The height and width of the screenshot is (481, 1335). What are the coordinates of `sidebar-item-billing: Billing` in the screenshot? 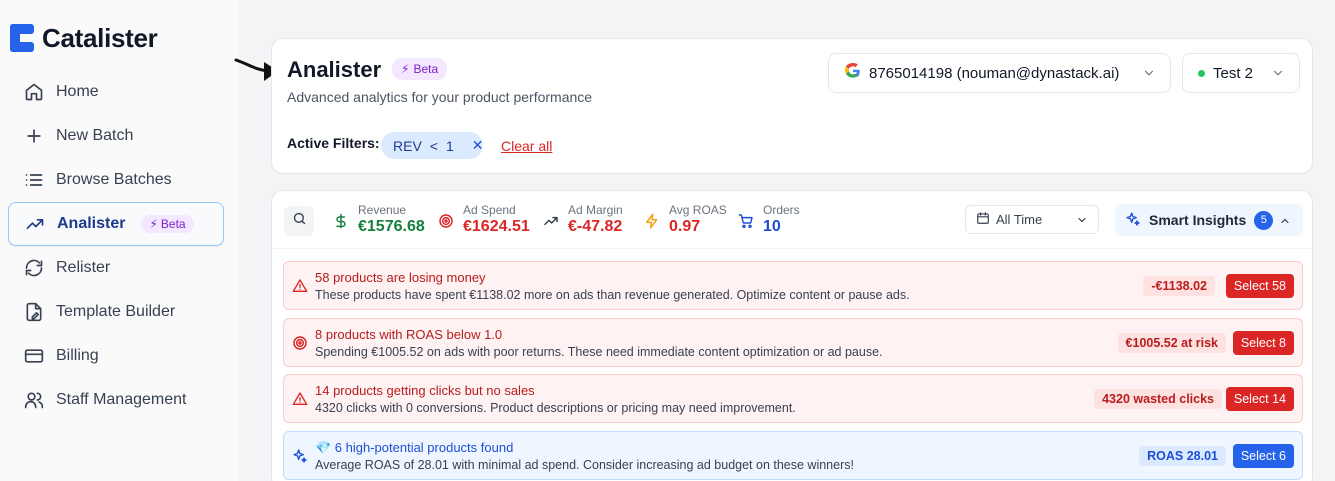 It's located at (116, 356).